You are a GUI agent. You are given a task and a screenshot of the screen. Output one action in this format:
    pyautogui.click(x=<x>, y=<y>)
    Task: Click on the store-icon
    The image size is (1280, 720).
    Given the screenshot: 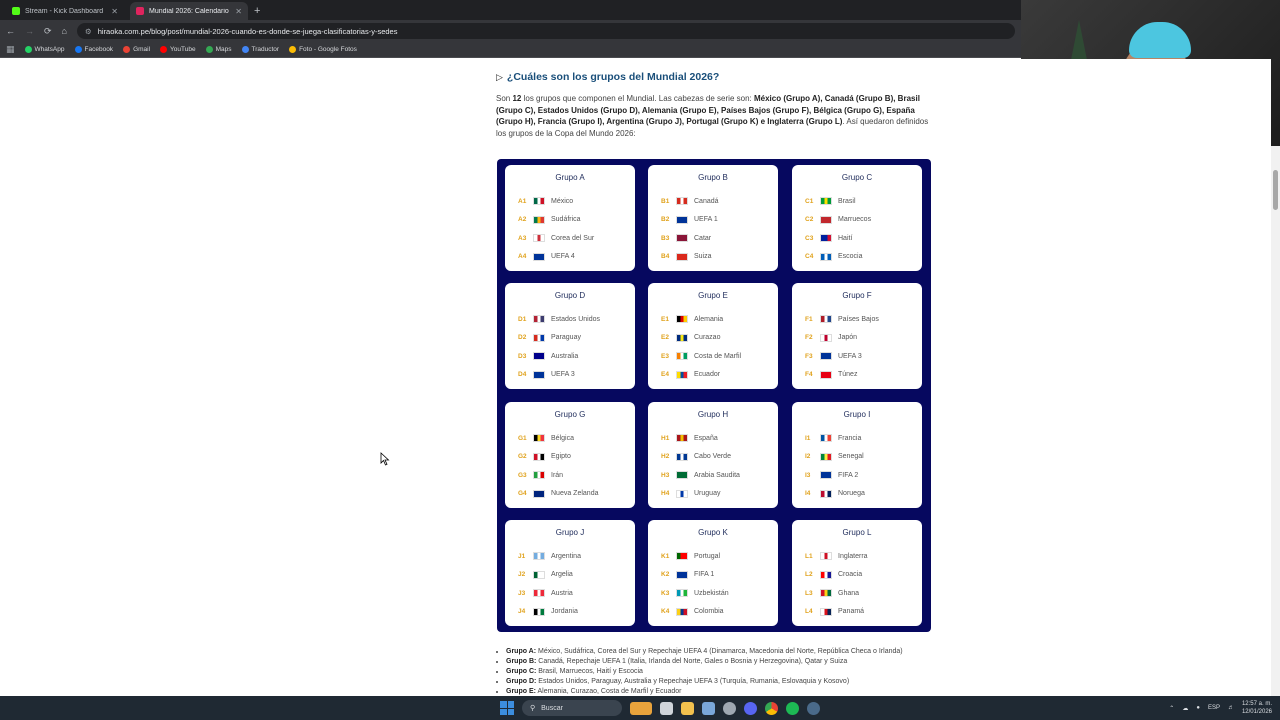 What is the action you would take?
    pyautogui.click(x=708, y=708)
    